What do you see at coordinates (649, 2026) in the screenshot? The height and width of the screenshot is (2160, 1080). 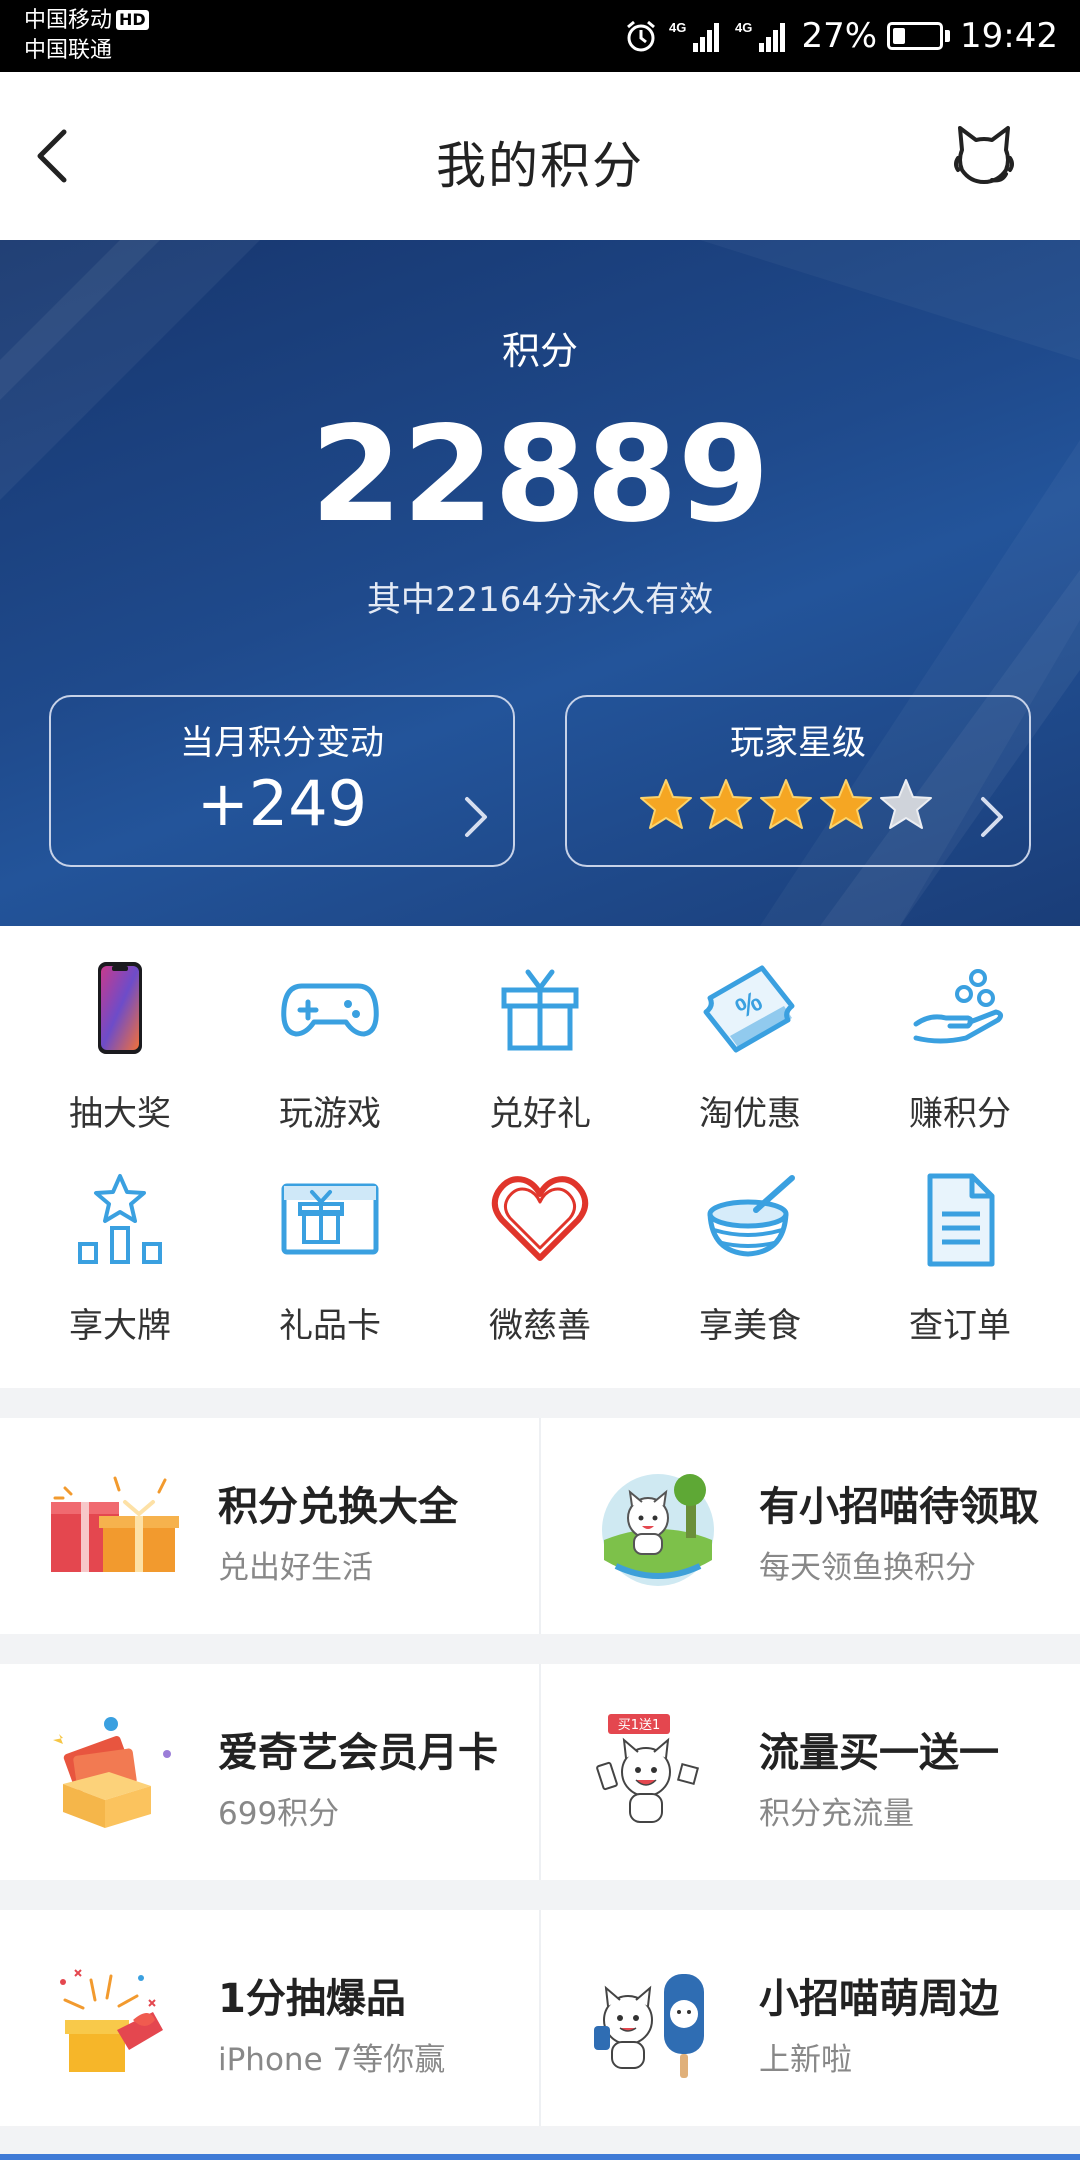 I see `cat-popsicle-icon` at bounding box center [649, 2026].